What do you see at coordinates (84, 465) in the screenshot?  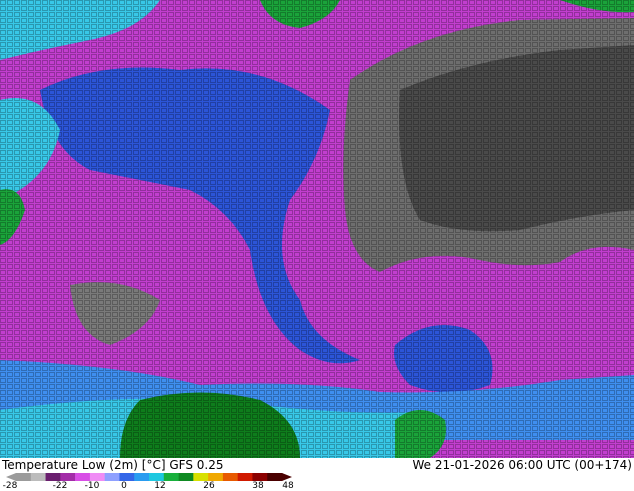 I see `field-name: Temperature Low (2m) [°C]` at bounding box center [84, 465].